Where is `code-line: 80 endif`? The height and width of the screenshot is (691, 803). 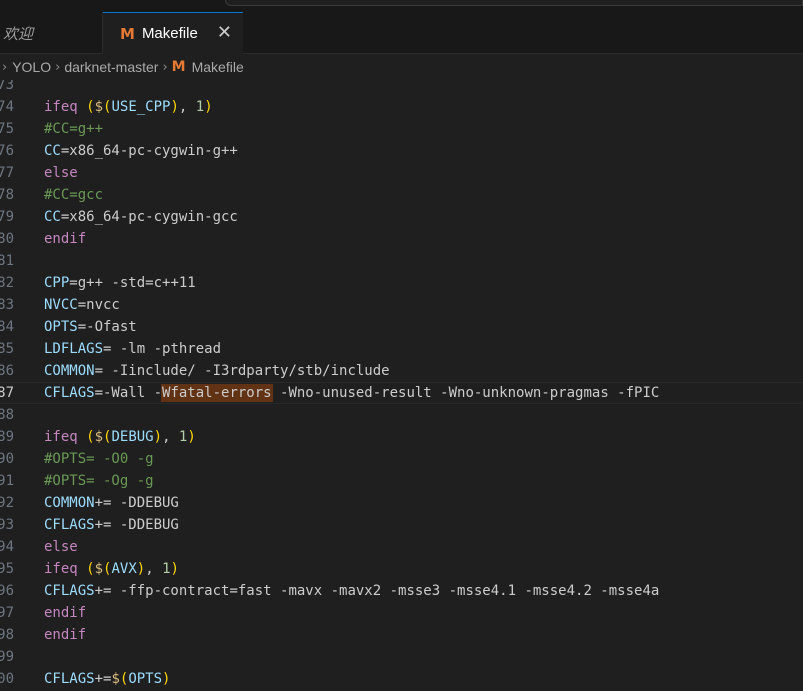 code-line: 80 endif is located at coordinates (401, 239).